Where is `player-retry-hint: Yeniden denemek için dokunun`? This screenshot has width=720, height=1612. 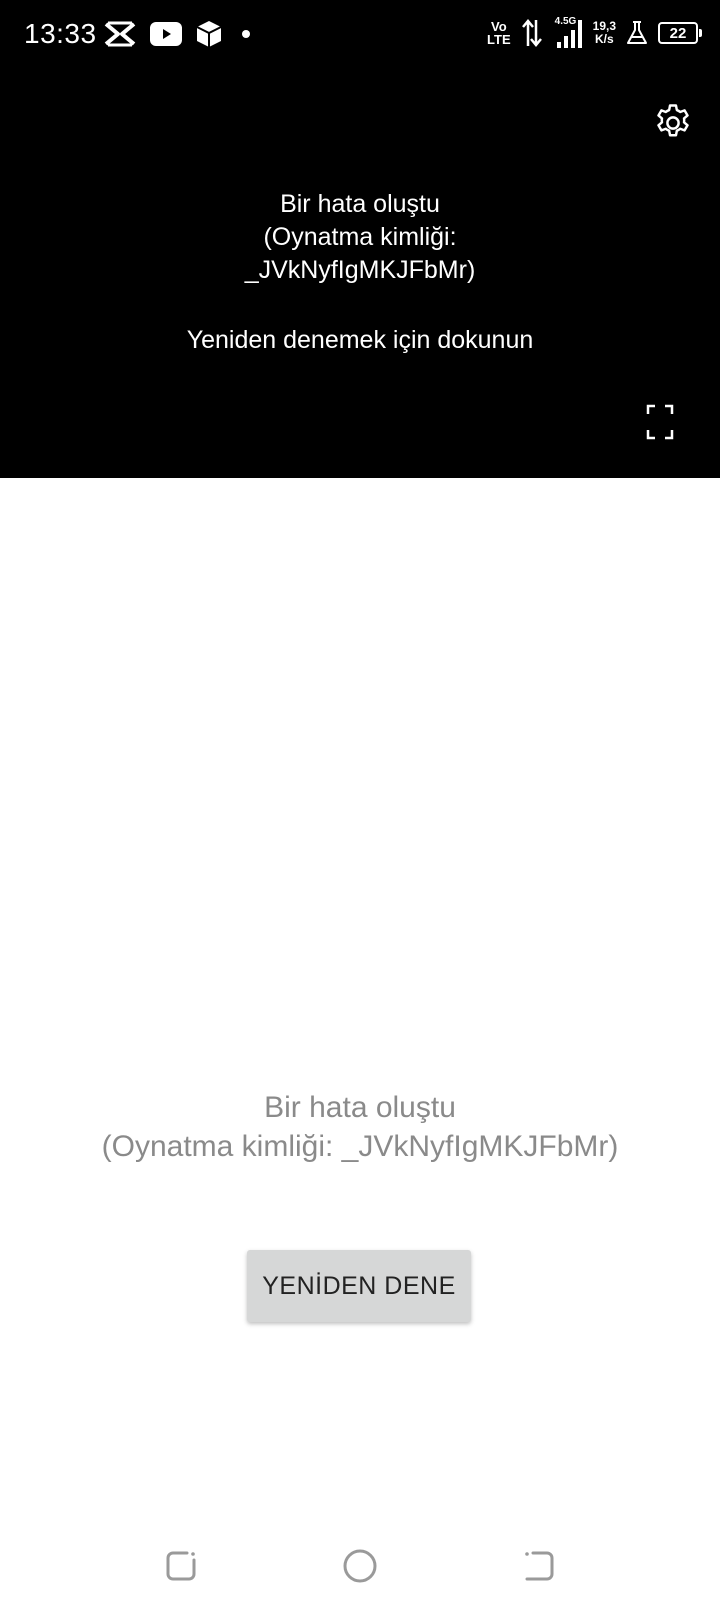
player-retry-hint: Yeniden denemek için dokunun is located at coordinates (360, 340).